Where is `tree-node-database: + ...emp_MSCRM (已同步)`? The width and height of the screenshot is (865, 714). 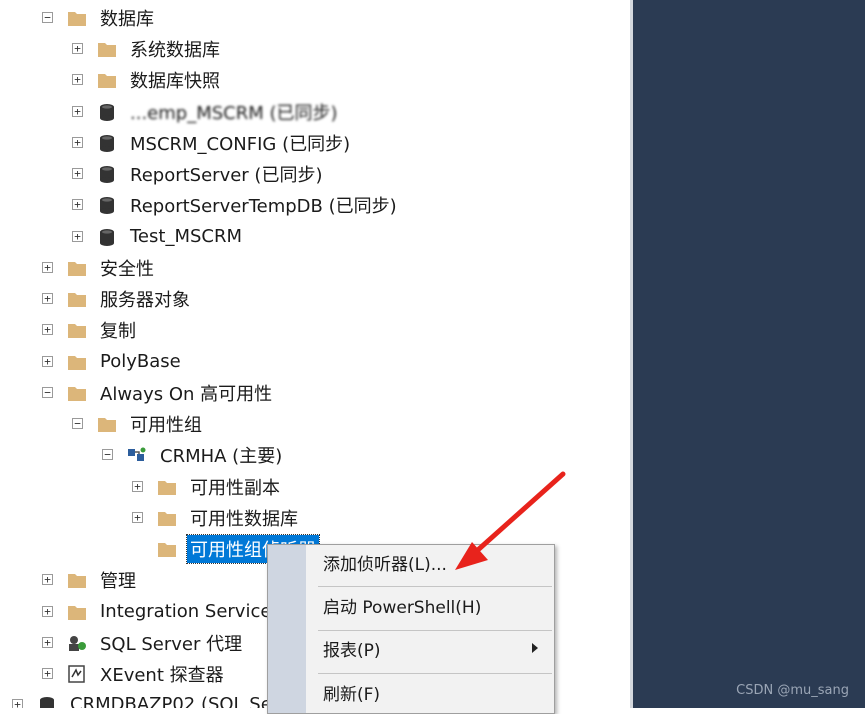 tree-node-database: + ...emp_MSCRM (已同步) is located at coordinates (206, 111).